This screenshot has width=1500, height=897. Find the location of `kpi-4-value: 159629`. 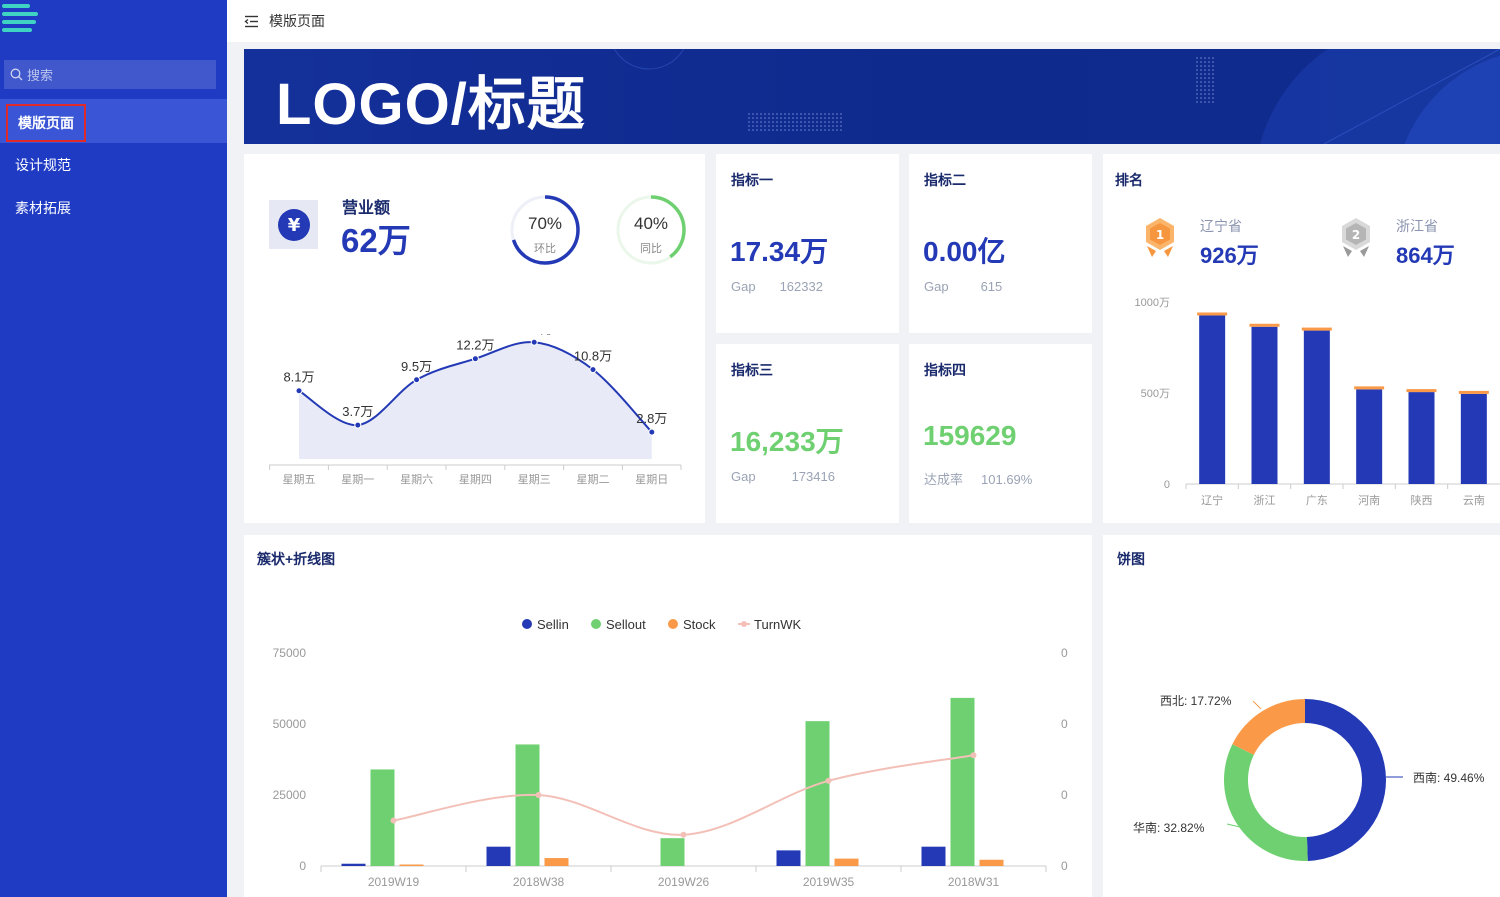

kpi-4-value: 159629 is located at coordinates (970, 435).